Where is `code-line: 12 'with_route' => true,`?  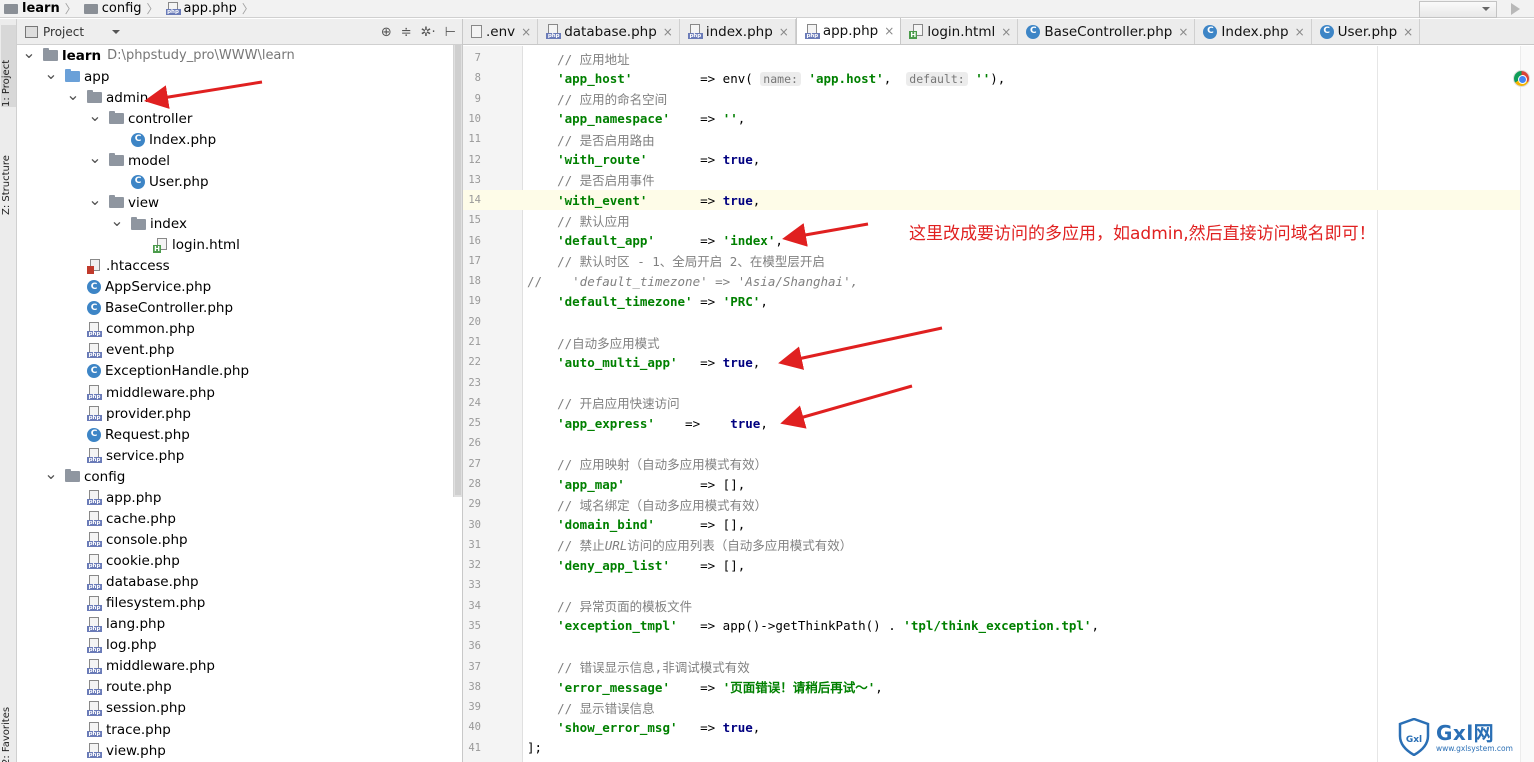
code-line: 12 'with_route' => true, is located at coordinates (998, 159).